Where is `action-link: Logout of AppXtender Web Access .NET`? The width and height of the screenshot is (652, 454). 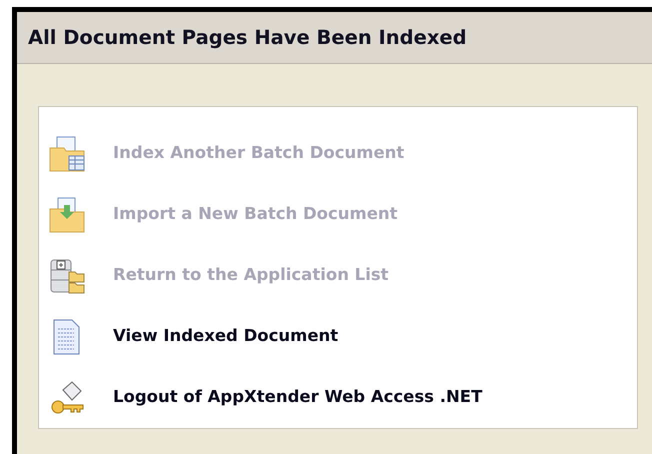 action-link: Logout of AppXtender Web Access .NET is located at coordinates (297, 397).